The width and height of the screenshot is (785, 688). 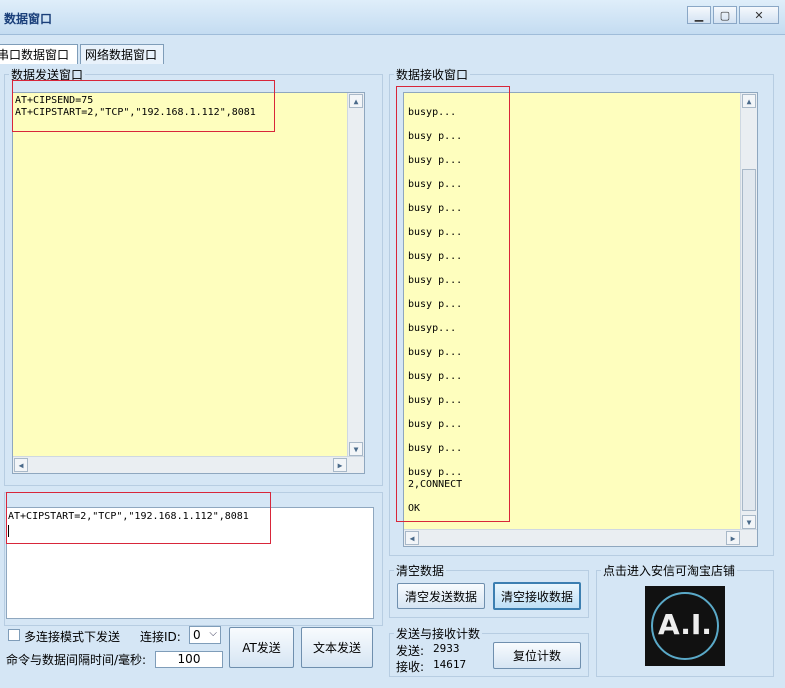 I want to click on shop-logo: A.I., so click(x=685, y=626).